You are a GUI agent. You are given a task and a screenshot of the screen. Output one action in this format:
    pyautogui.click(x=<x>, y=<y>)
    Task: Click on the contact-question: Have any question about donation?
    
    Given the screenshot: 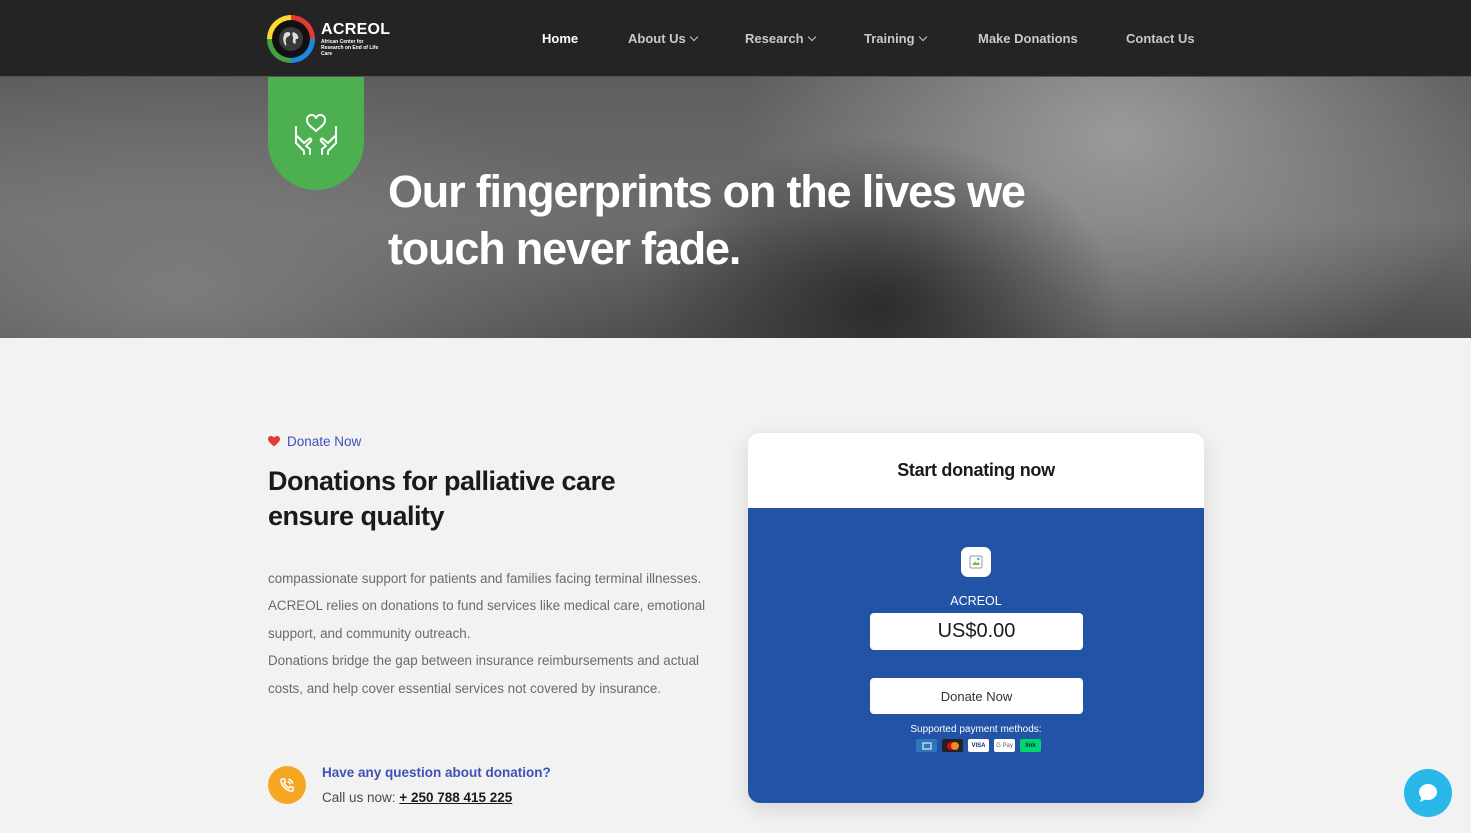 What is the action you would take?
    pyautogui.click(x=436, y=772)
    